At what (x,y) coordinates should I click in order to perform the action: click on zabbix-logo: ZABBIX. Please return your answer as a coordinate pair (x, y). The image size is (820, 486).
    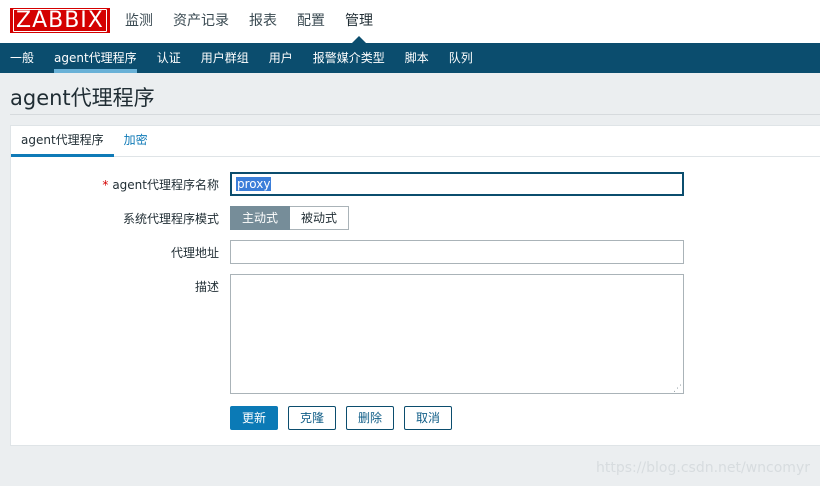
    Looking at the image, I should click on (60, 20).